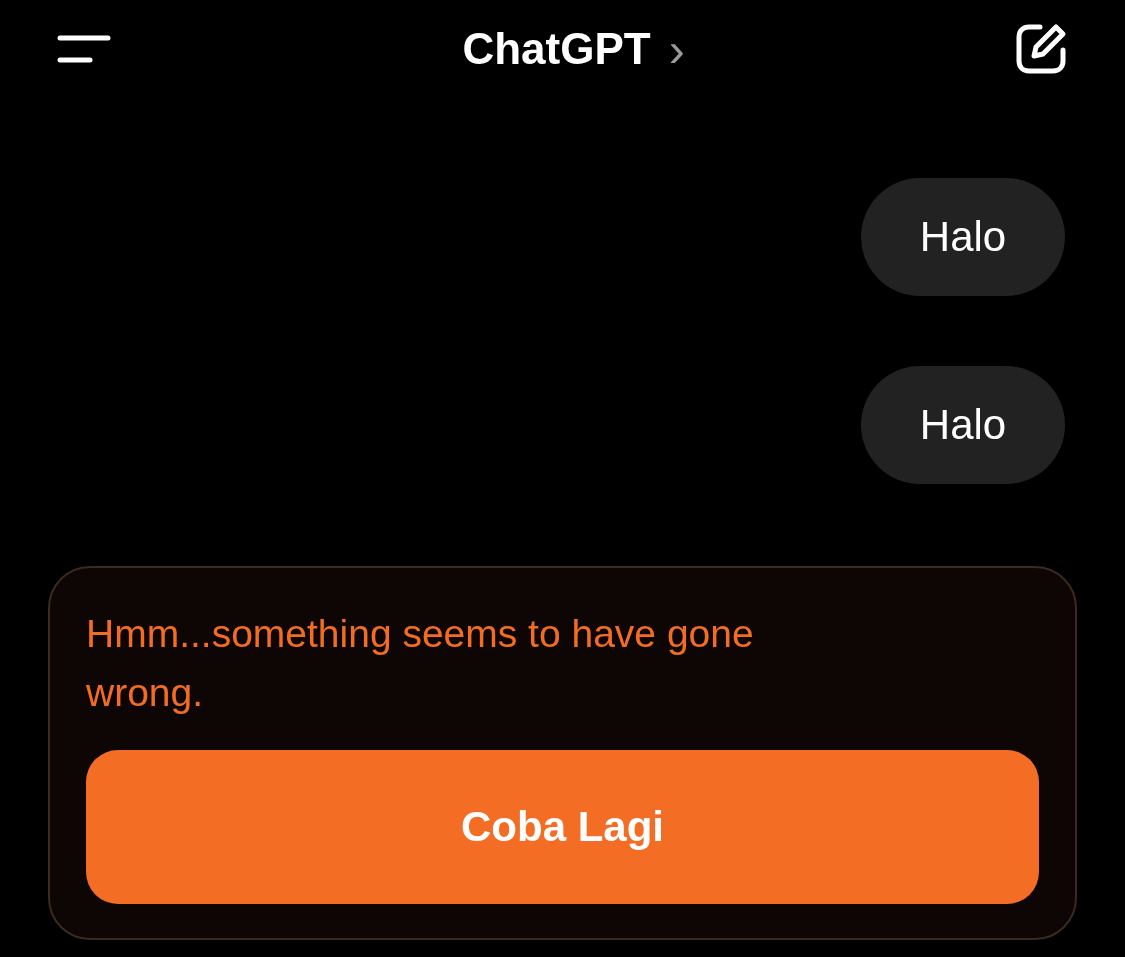  What do you see at coordinates (1041, 49) in the screenshot?
I see `new-chat-icon` at bounding box center [1041, 49].